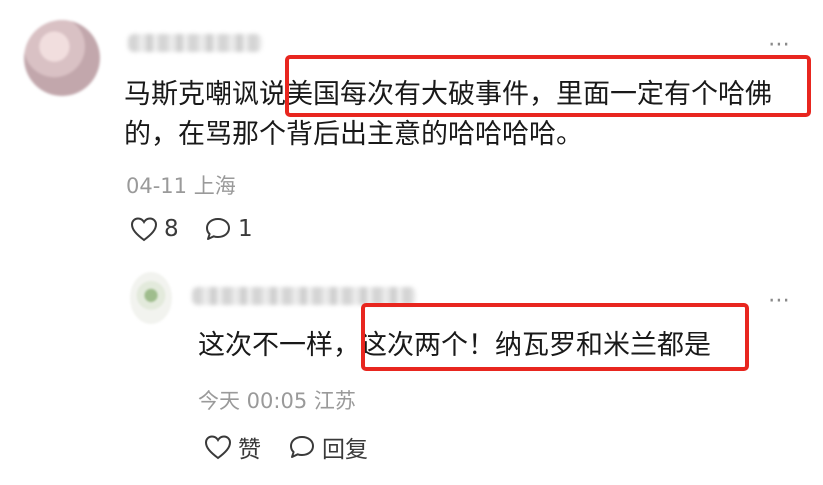 The height and width of the screenshot is (485, 823). I want to click on reply-meta: 今天 00:05 江苏, so click(277, 400).